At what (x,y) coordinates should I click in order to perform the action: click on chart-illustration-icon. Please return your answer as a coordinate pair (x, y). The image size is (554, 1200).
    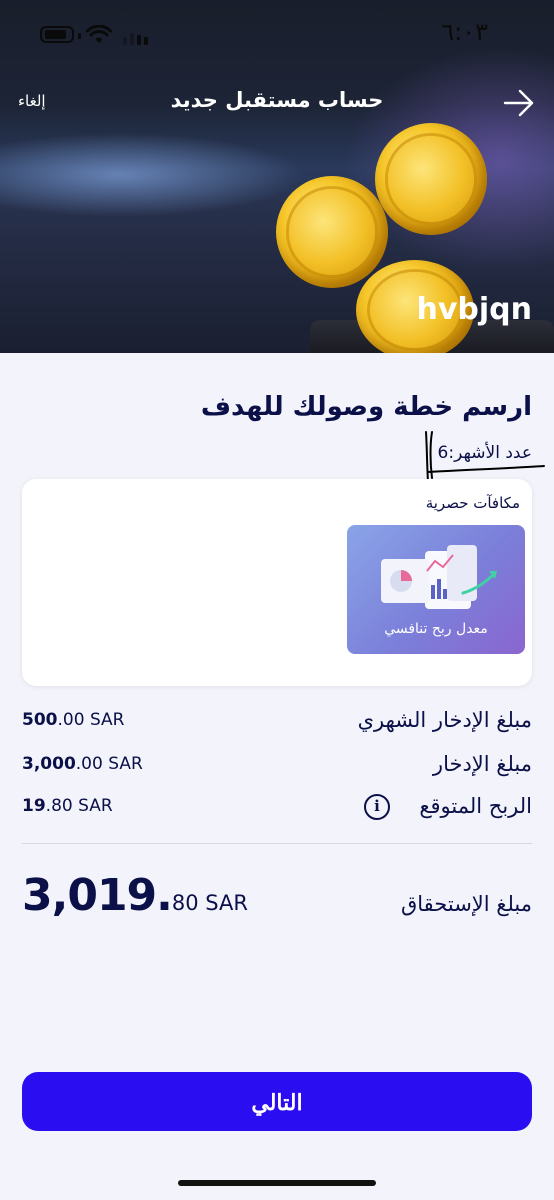
    Looking at the image, I should click on (439, 577).